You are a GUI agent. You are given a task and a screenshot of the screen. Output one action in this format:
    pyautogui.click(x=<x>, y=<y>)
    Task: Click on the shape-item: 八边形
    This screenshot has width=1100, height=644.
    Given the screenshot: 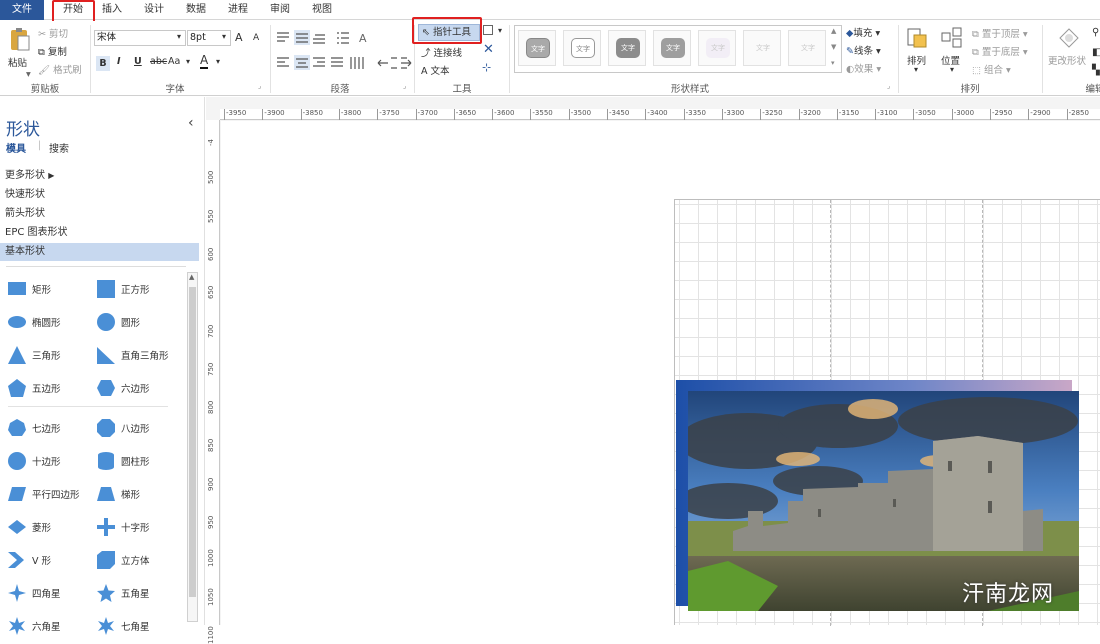 What is the action you would take?
    pyautogui.click(x=123, y=428)
    